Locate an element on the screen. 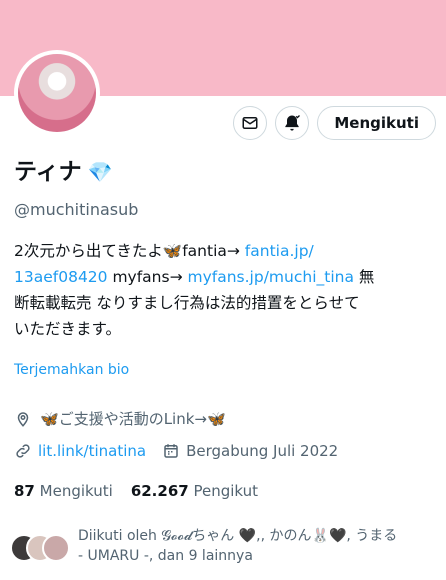 Image resolution: width=446 pixels, height=580 pixels. notification-button is located at coordinates (292, 123).